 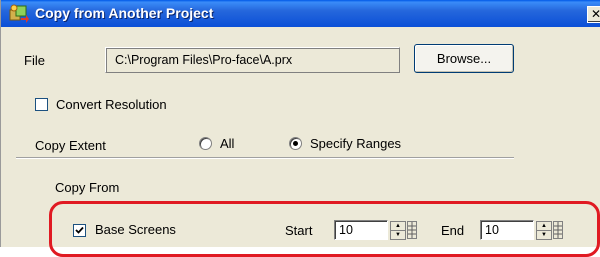 What do you see at coordinates (300, 13) in the screenshot?
I see `title-bar: Copy from Another Project ✕` at bounding box center [300, 13].